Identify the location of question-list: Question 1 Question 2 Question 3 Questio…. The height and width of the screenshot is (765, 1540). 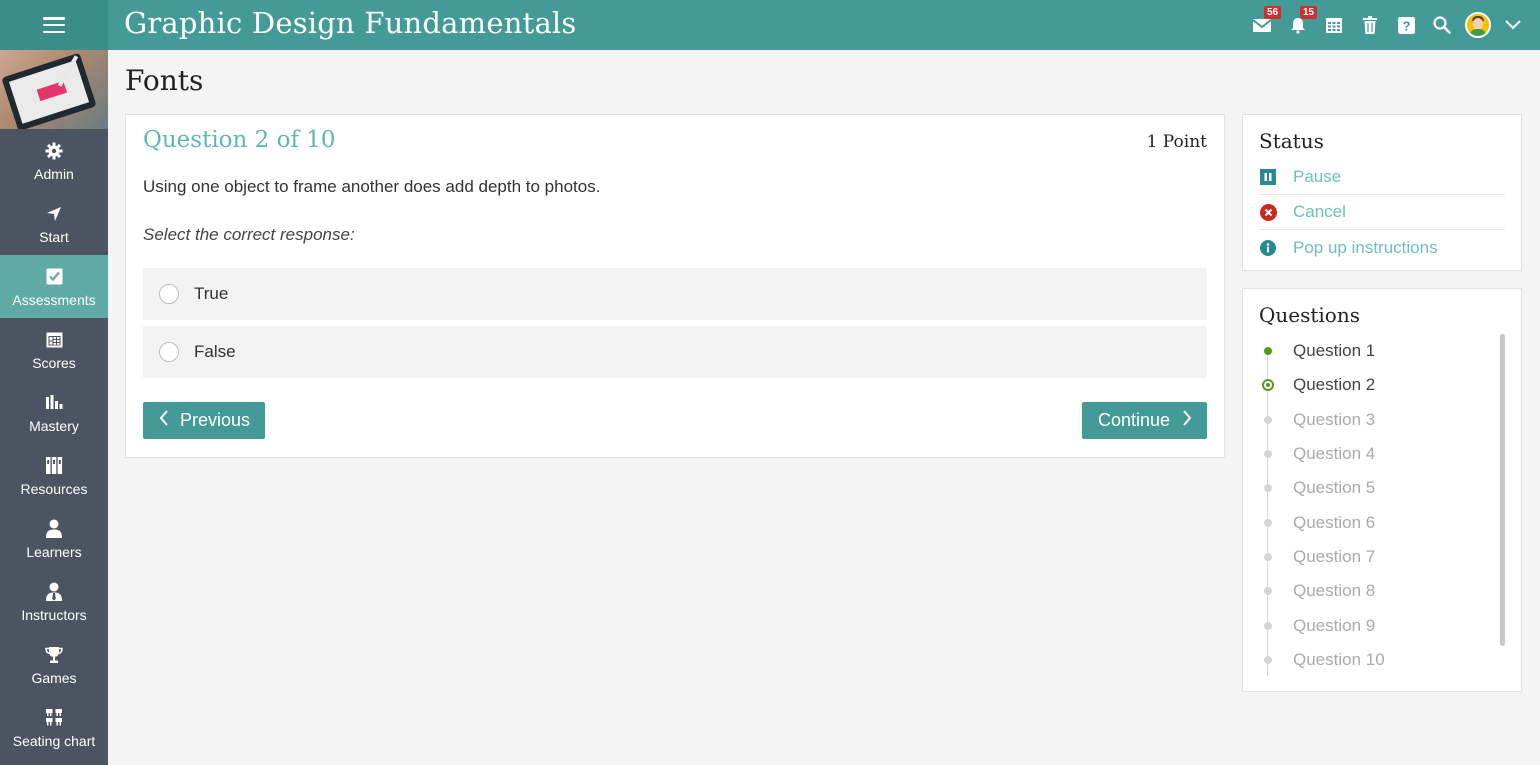
(1379, 505).